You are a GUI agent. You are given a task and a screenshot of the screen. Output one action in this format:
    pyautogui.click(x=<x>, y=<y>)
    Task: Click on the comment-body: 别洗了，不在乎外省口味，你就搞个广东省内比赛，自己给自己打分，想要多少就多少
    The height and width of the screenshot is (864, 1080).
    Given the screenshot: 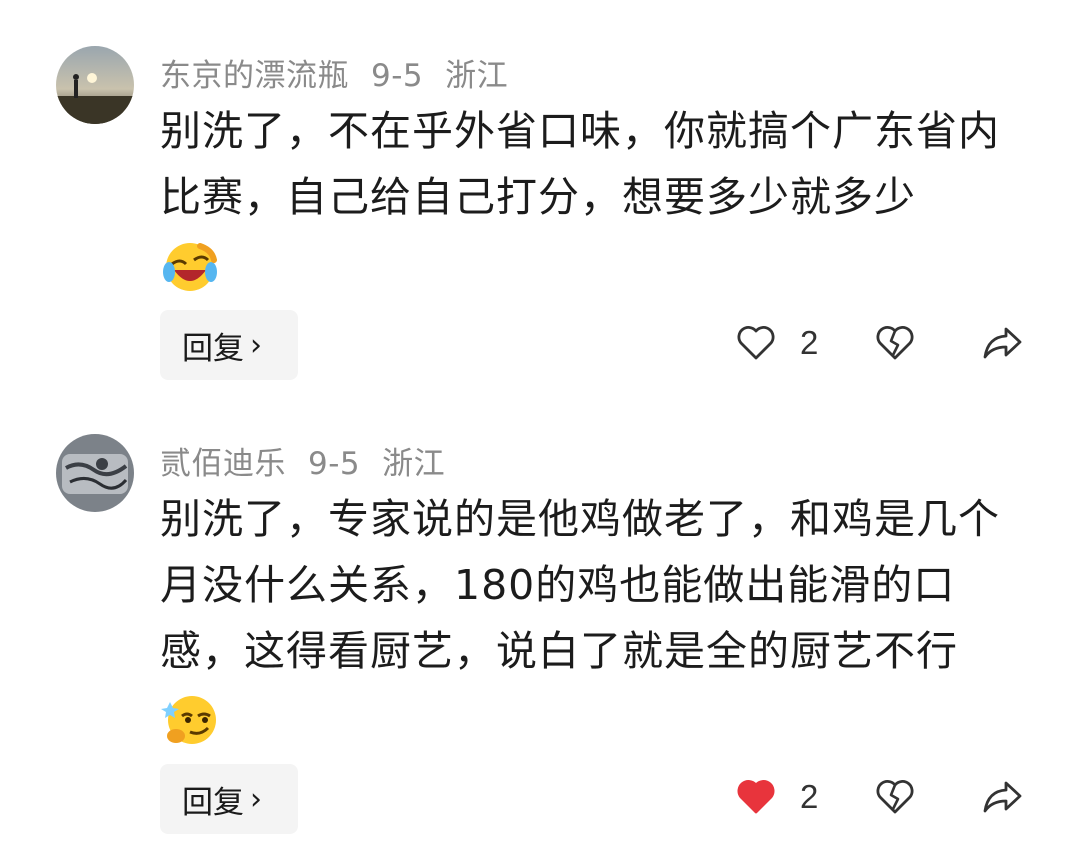 What is the action you would take?
    pyautogui.click(x=580, y=164)
    